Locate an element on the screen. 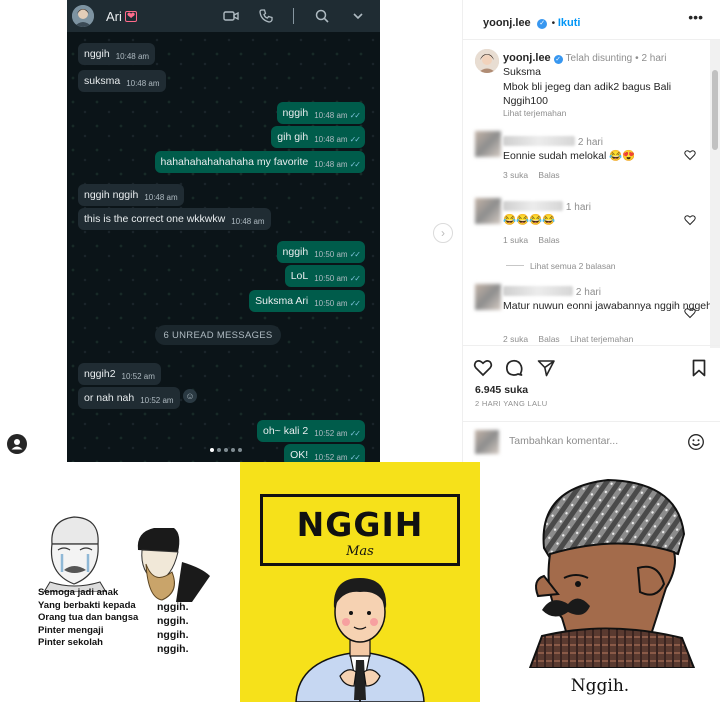 This screenshot has width=720, height=702. bookmark-icon is located at coordinates (699, 368).